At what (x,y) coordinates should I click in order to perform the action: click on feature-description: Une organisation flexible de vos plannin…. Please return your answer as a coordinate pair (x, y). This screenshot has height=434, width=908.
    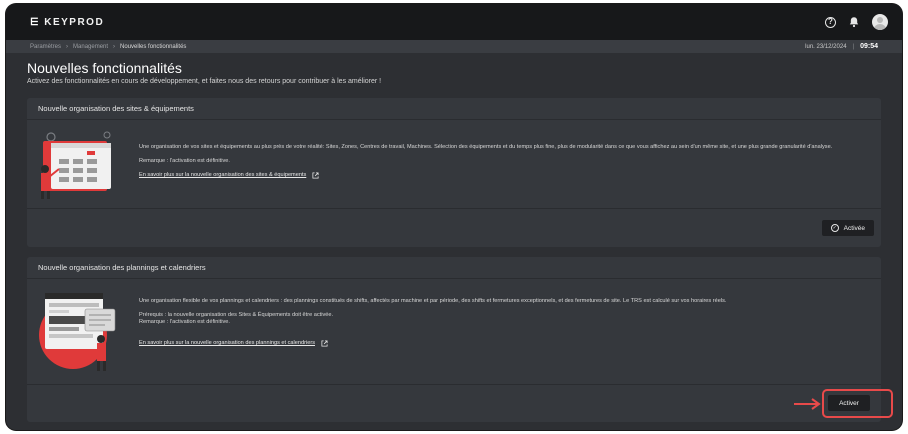
    Looking at the image, I should click on (499, 322).